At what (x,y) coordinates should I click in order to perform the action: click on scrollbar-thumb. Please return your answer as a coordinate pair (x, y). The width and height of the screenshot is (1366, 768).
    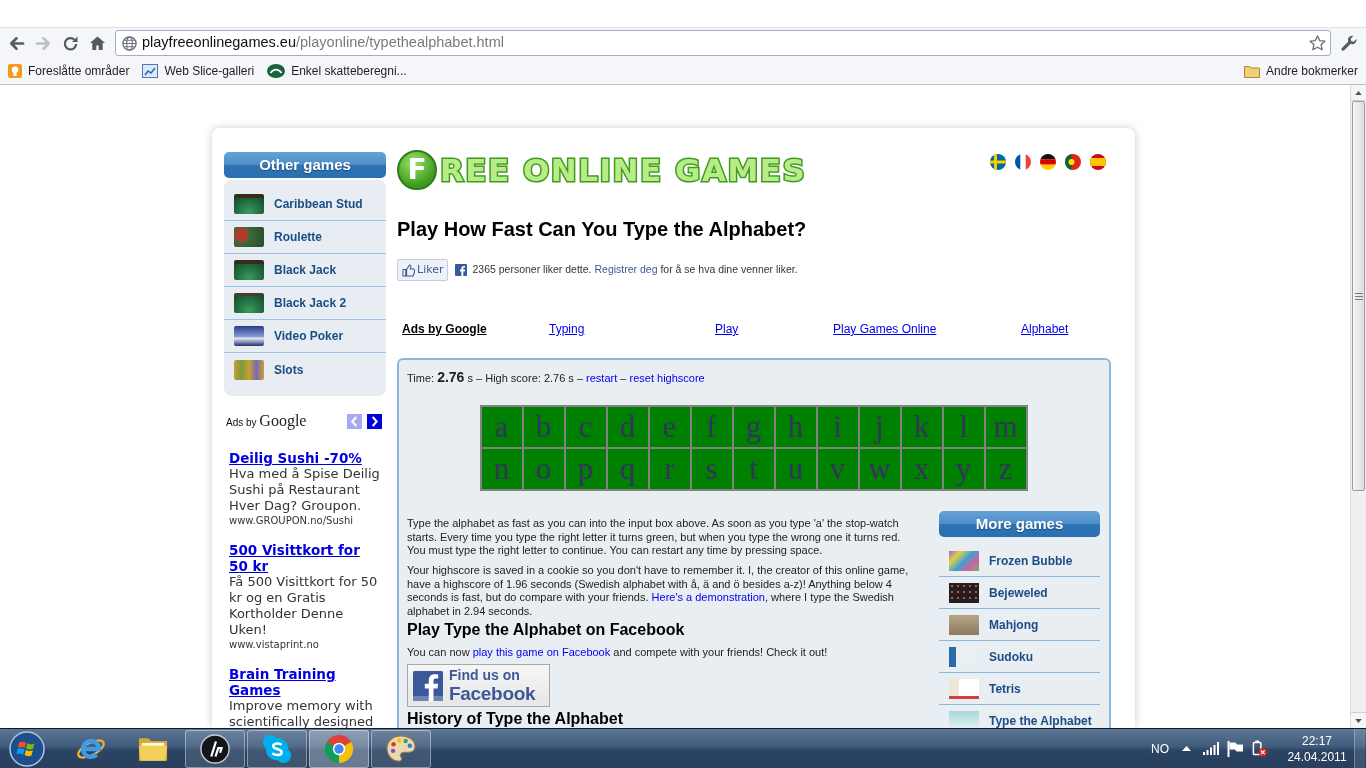
    Looking at the image, I should click on (1358, 296).